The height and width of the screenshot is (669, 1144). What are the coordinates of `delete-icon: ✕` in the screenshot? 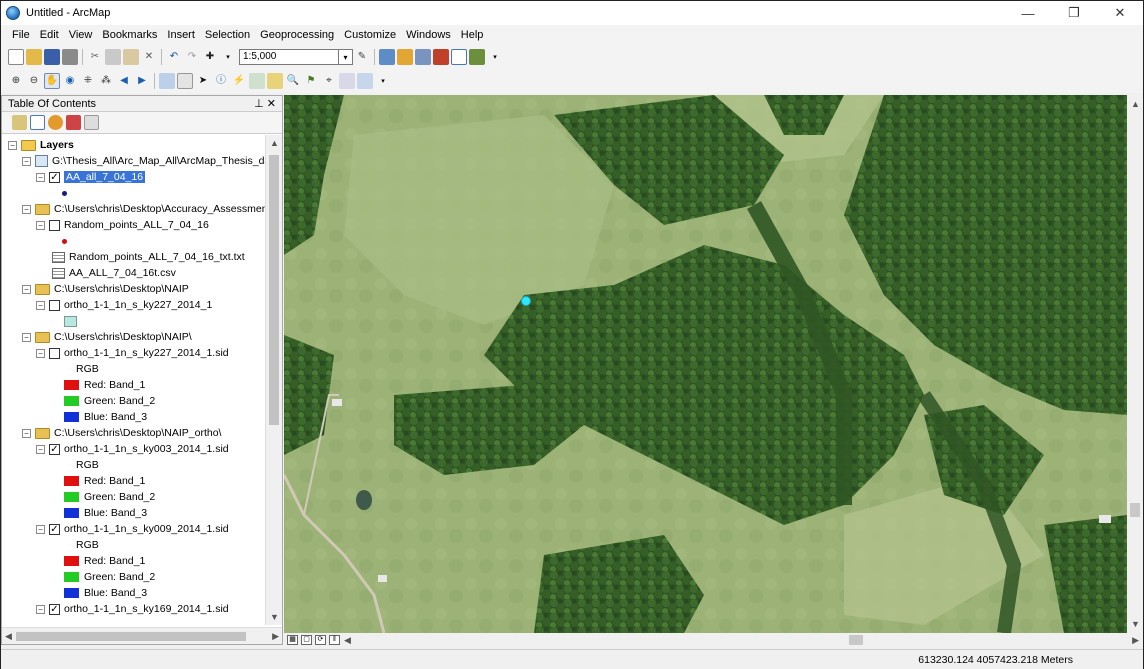 It's located at (149, 57).